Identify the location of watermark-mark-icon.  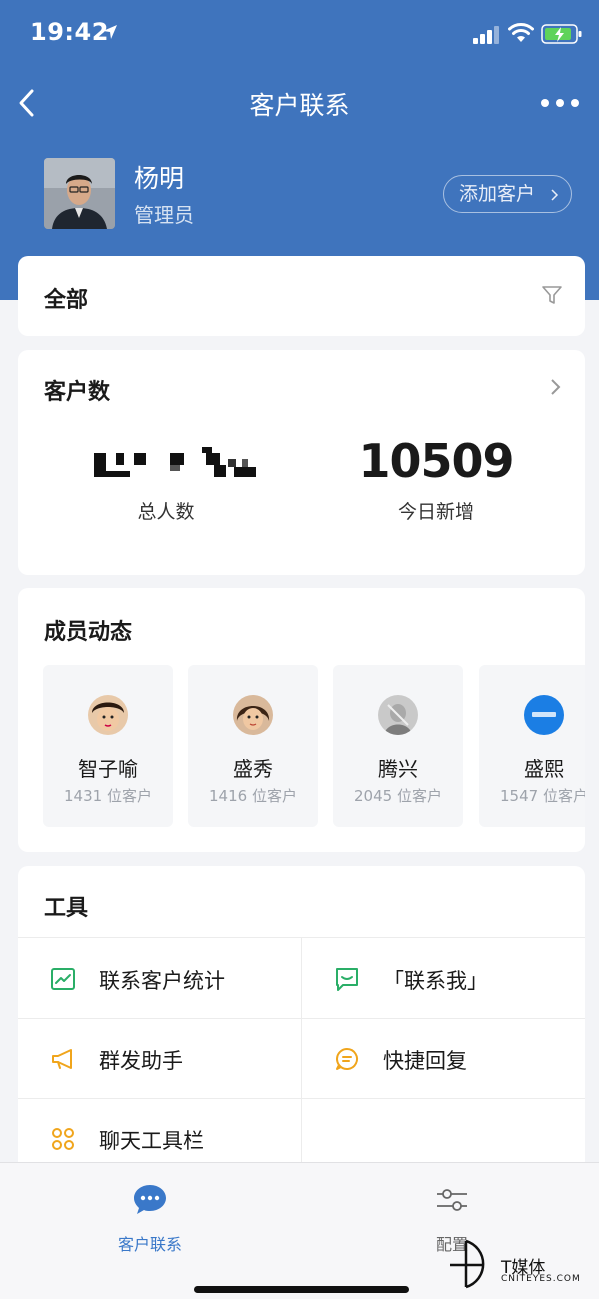
(467, 1264).